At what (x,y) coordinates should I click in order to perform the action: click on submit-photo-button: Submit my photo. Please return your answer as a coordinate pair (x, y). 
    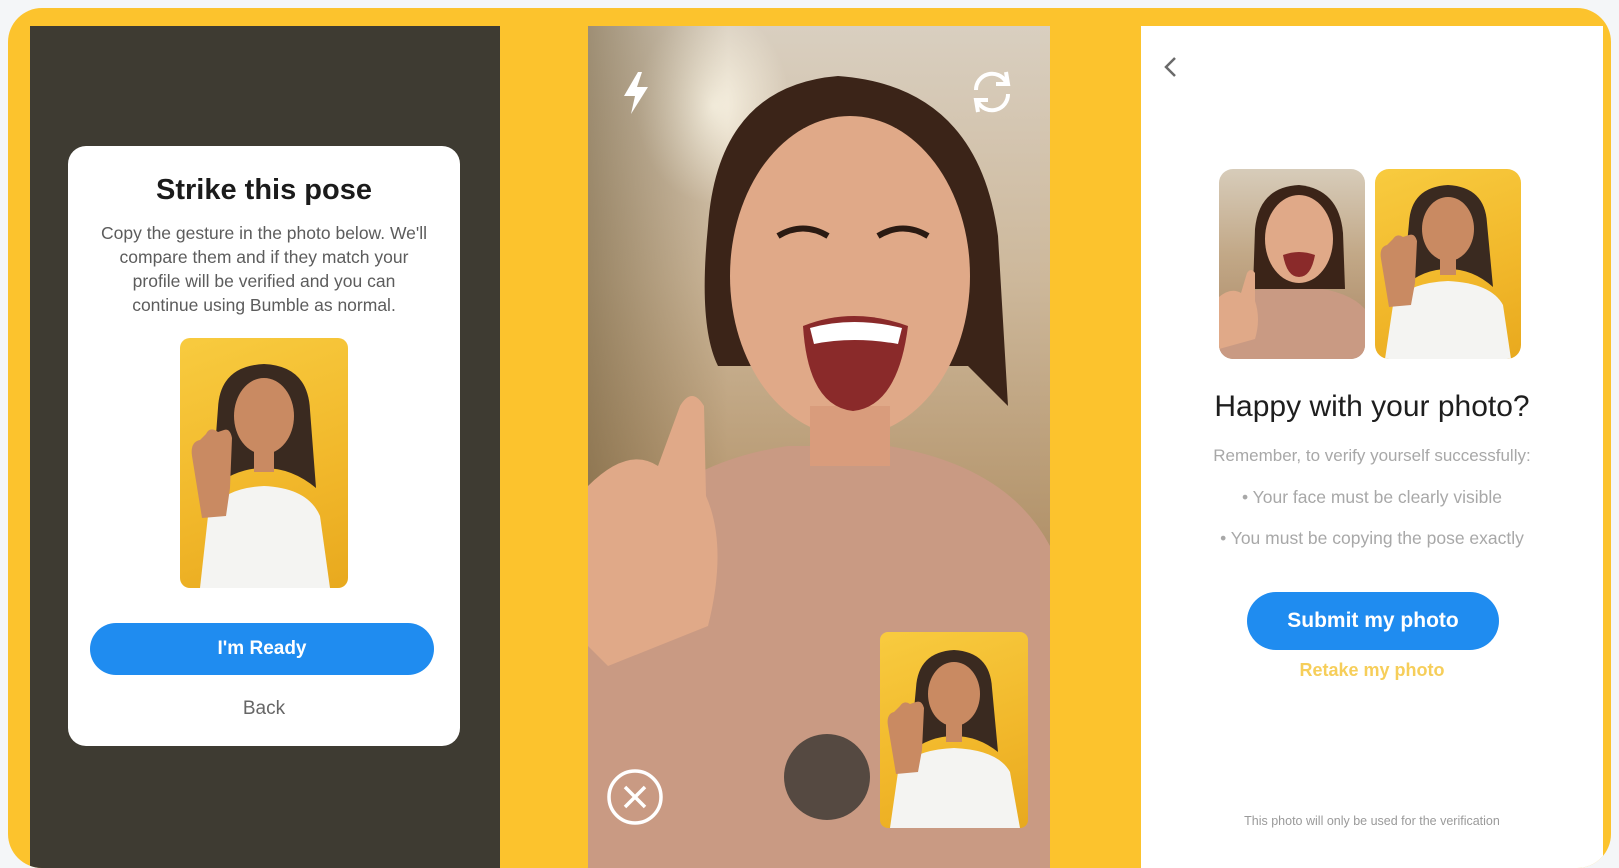
    Looking at the image, I should click on (1373, 621).